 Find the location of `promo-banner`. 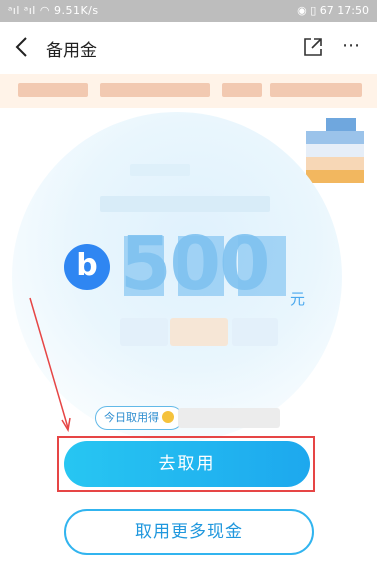

promo-banner is located at coordinates (188, 91).